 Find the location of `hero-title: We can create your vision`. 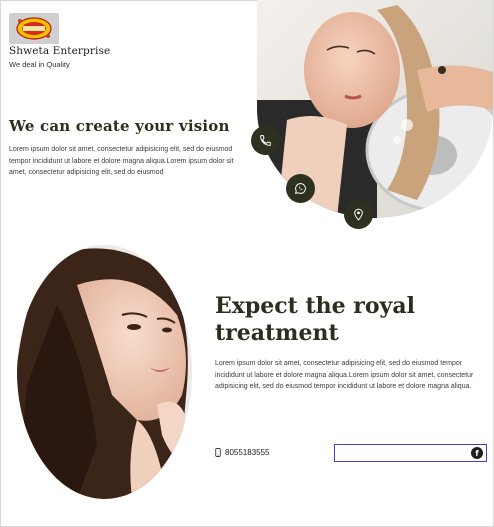

hero-title: We can create your vision is located at coordinates (119, 126).